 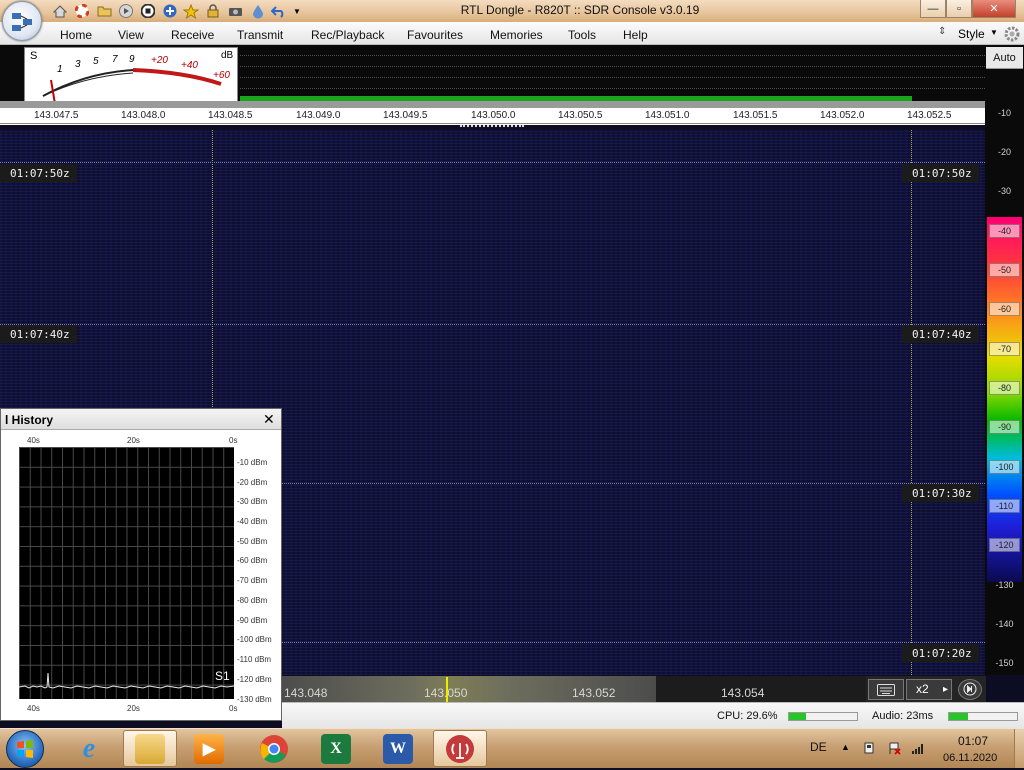 What do you see at coordinates (191, 11) in the screenshot?
I see `favourite-star-icon` at bounding box center [191, 11].